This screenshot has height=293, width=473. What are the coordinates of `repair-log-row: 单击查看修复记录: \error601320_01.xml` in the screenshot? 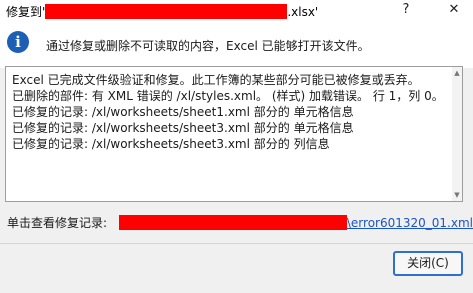 It's located at (240, 222).